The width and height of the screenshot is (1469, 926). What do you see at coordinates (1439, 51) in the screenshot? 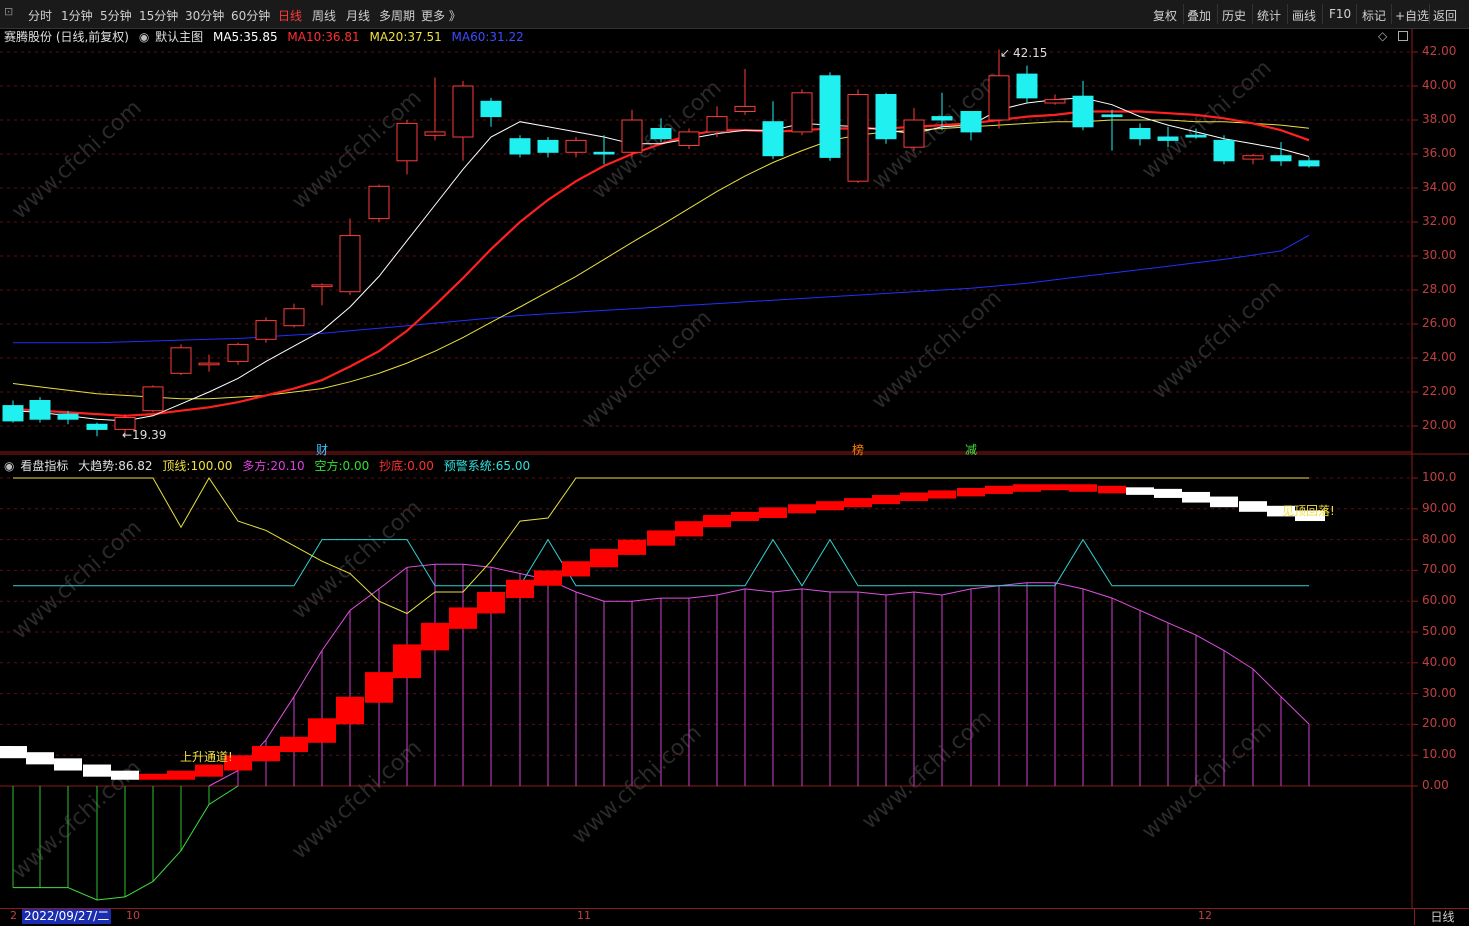
I see `price-tick-label: 42.00` at bounding box center [1439, 51].